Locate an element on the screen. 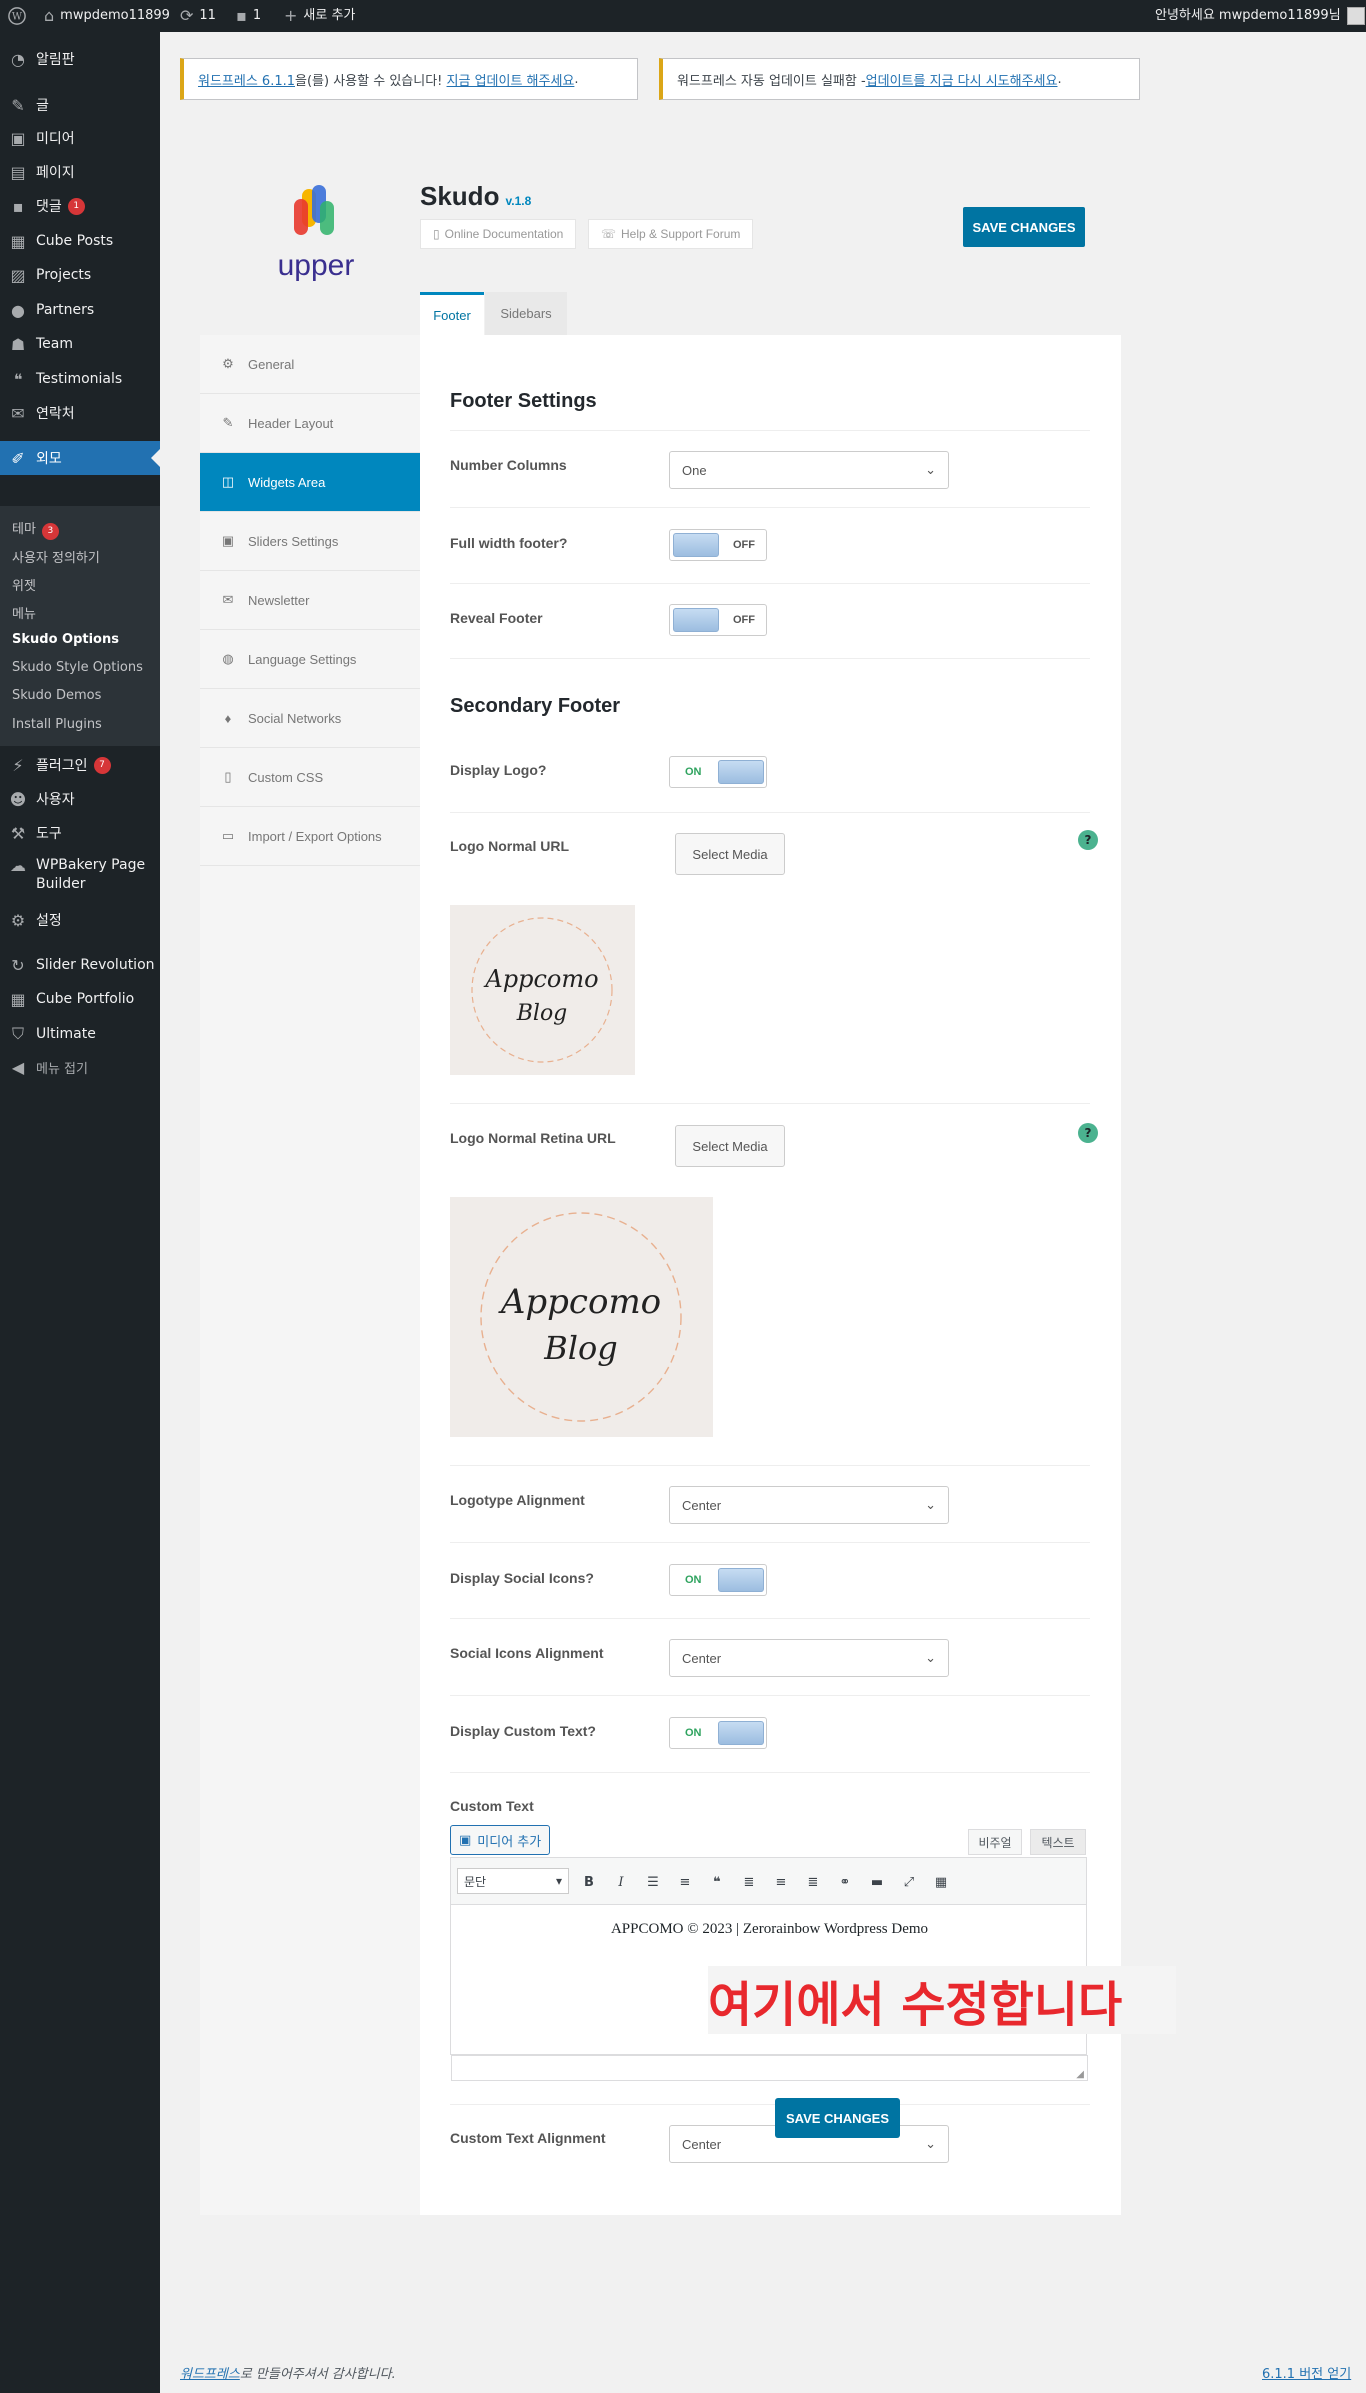 This screenshot has height=2393, width=1366. nav-language-settings: ◍ Language Settings is located at coordinates (310, 659).